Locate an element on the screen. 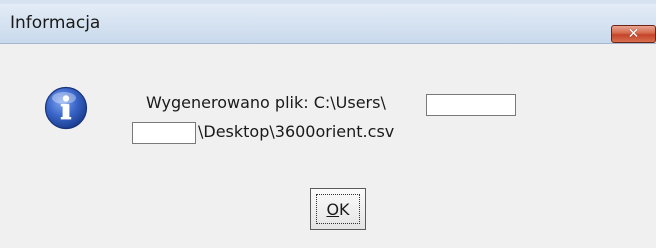  close-button: ✕ is located at coordinates (633, 34).